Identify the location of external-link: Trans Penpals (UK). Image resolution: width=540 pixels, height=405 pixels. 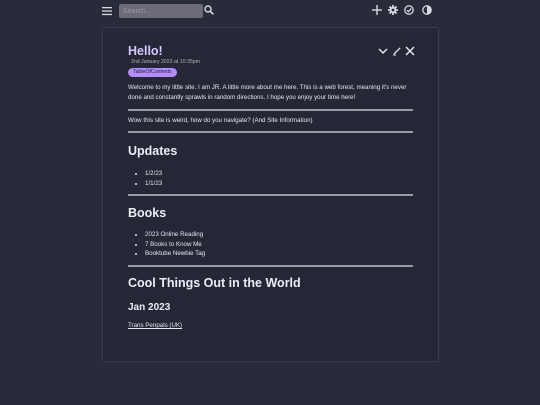
(155, 325).